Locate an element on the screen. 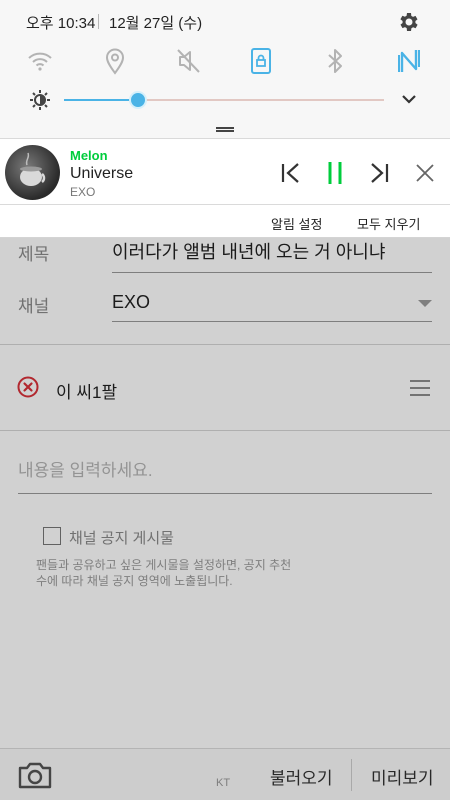  app-name: Melon is located at coordinates (89, 155).